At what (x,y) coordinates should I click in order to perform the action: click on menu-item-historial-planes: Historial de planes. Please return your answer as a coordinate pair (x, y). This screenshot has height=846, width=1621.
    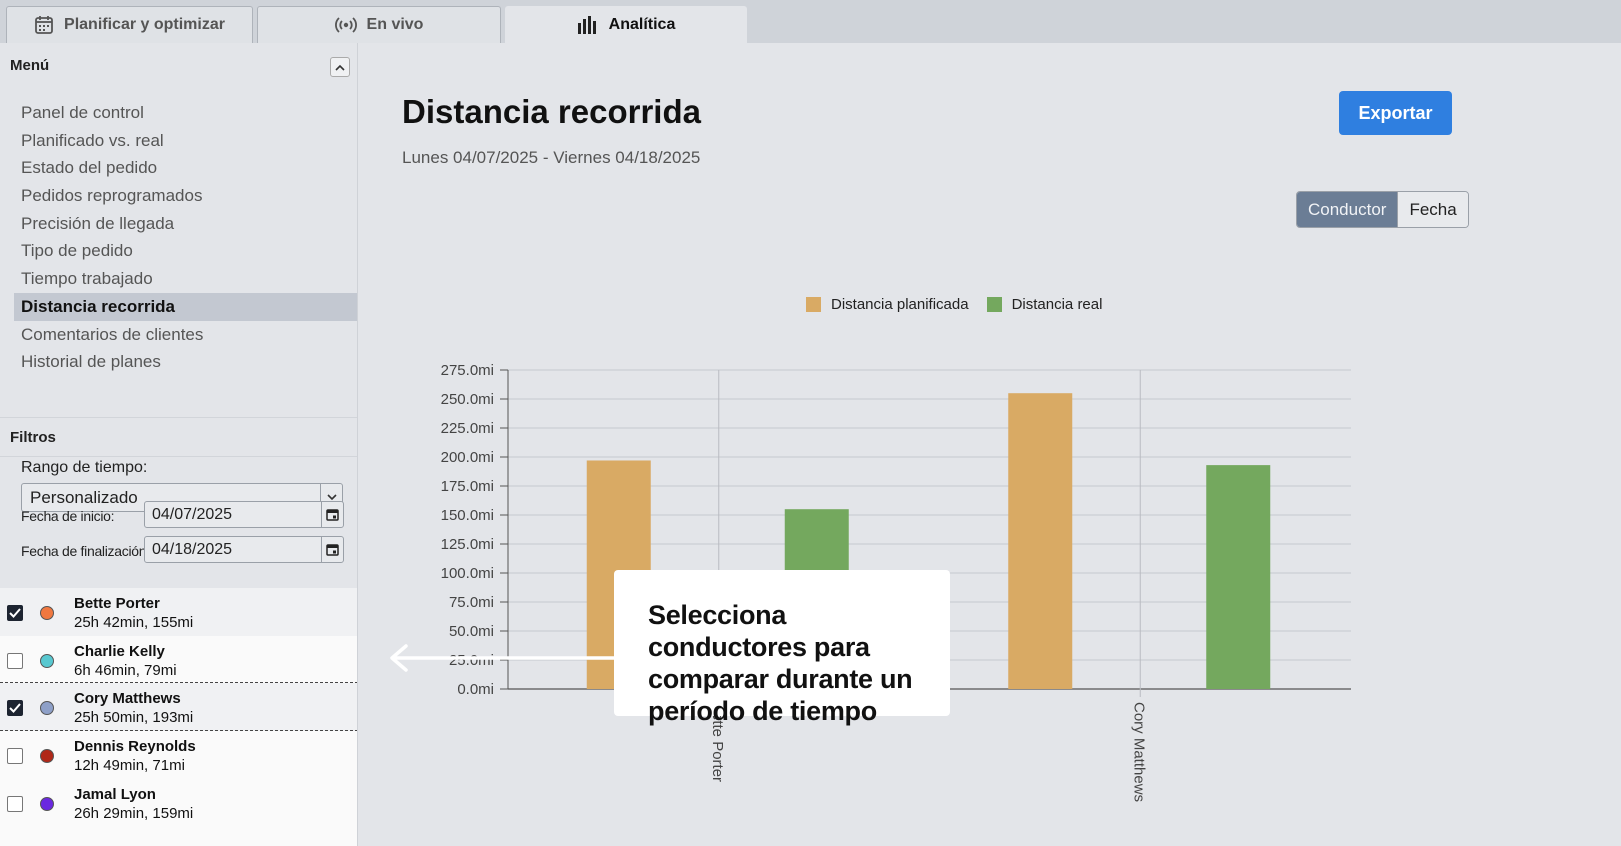
    Looking at the image, I should click on (185, 362).